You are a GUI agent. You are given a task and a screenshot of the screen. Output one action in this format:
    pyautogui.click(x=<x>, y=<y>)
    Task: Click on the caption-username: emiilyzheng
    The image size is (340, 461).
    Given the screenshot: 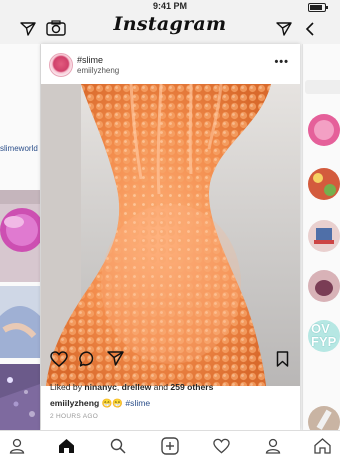 What is the action you would take?
    pyautogui.click(x=74, y=403)
    